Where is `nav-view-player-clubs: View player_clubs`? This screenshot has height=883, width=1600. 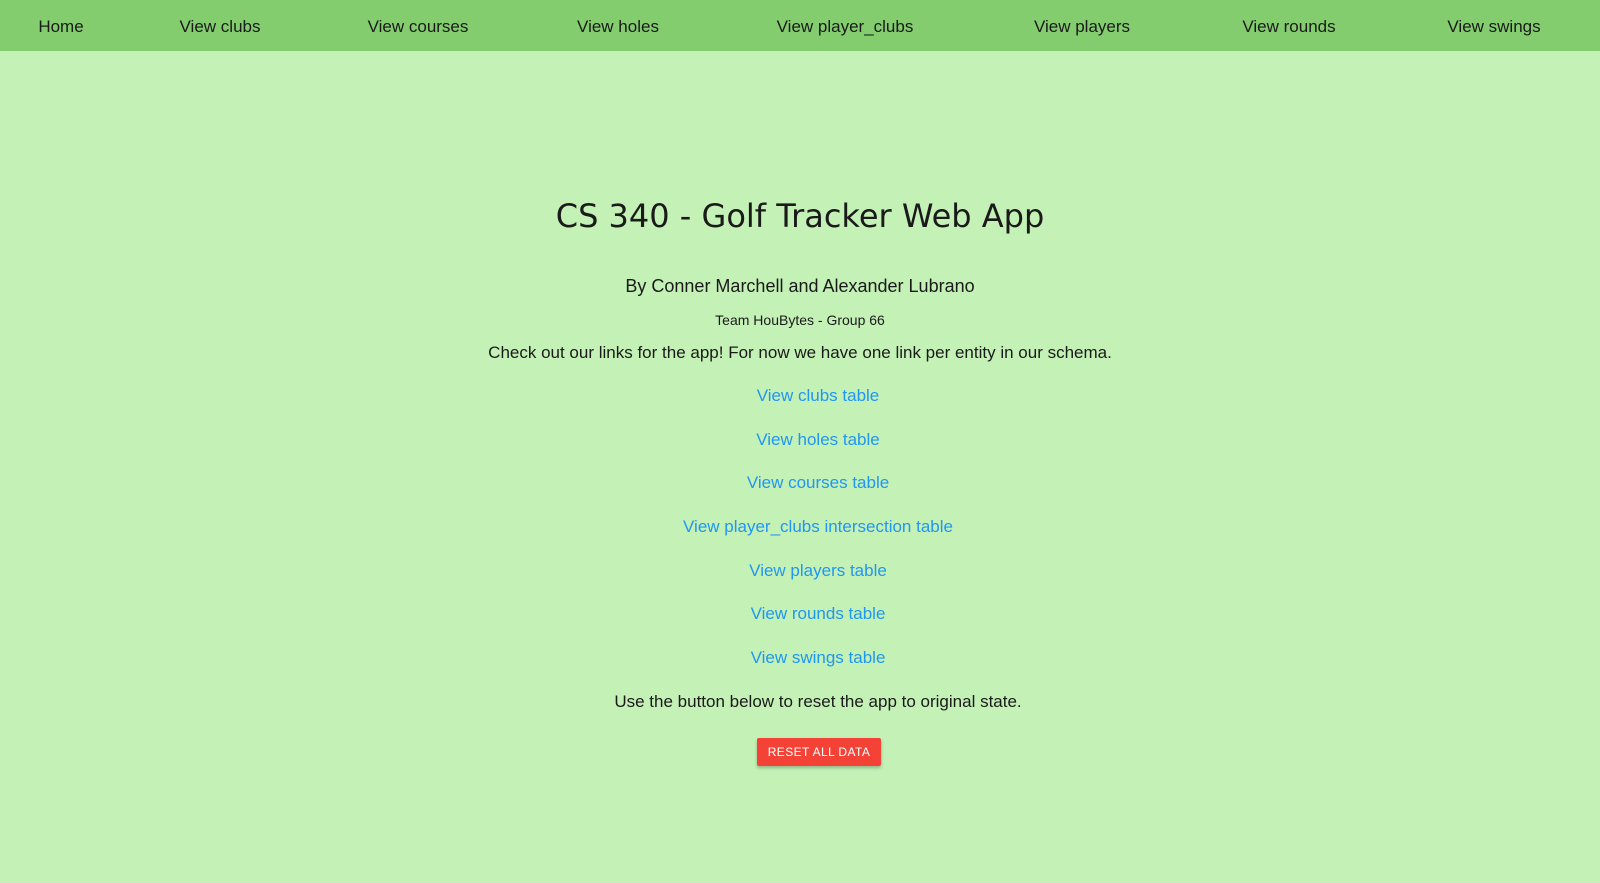
nav-view-player-clubs: View player_clubs is located at coordinates (845, 25).